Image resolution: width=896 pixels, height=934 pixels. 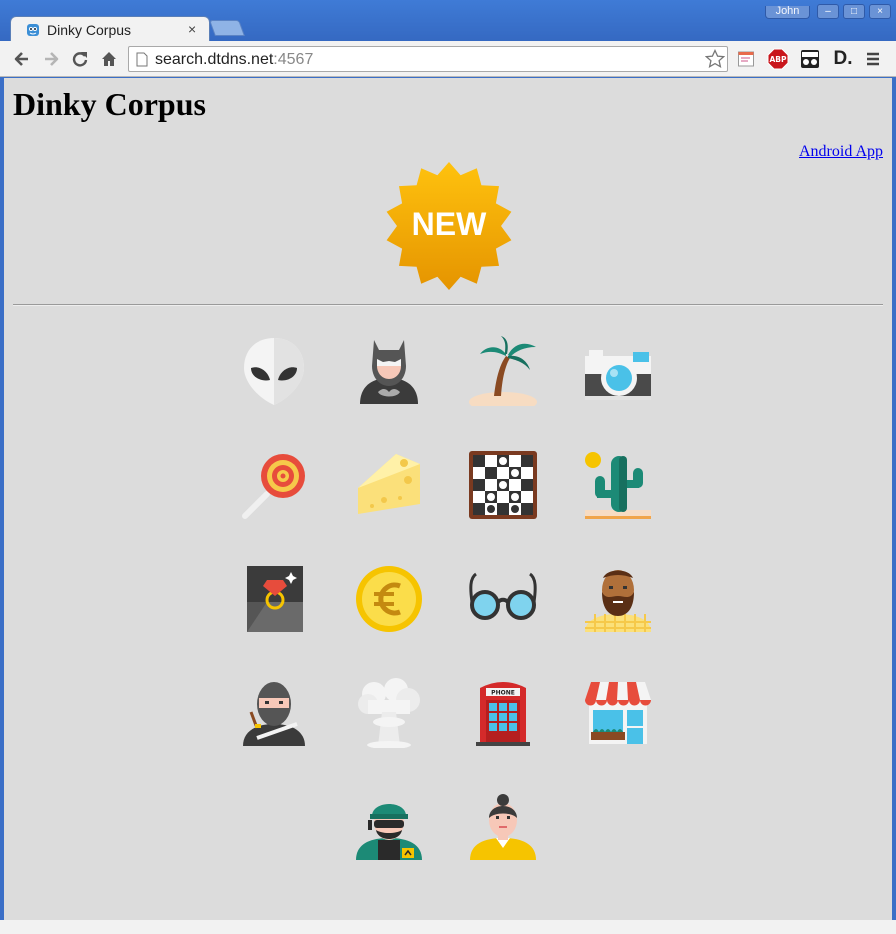 What do you see at coordinates (274, 371) in the screenshot?
I see `alien-icon` at bounding box center [274, 371].